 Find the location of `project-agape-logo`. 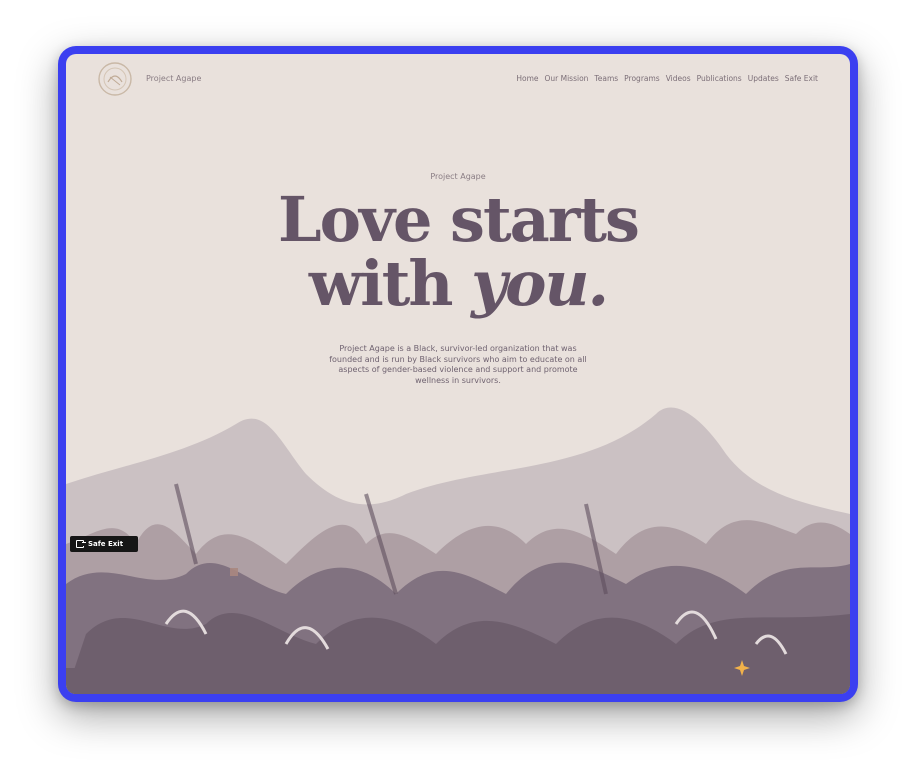

project-agape-logo is located at coordinates (115, 79).